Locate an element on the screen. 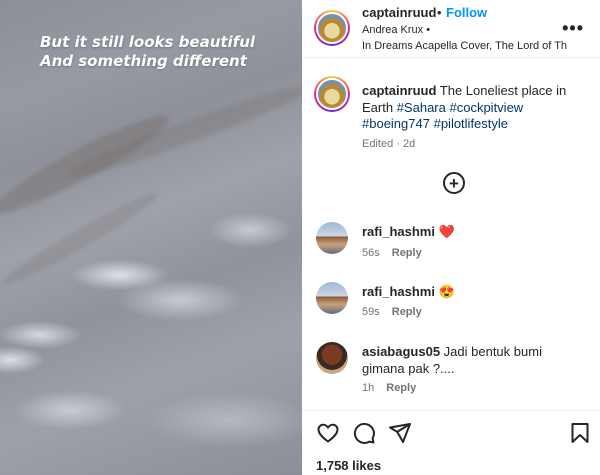 This screenshot has width=600, height=475. comment-meta: 1h Reply is located at coordinates (389, 388).